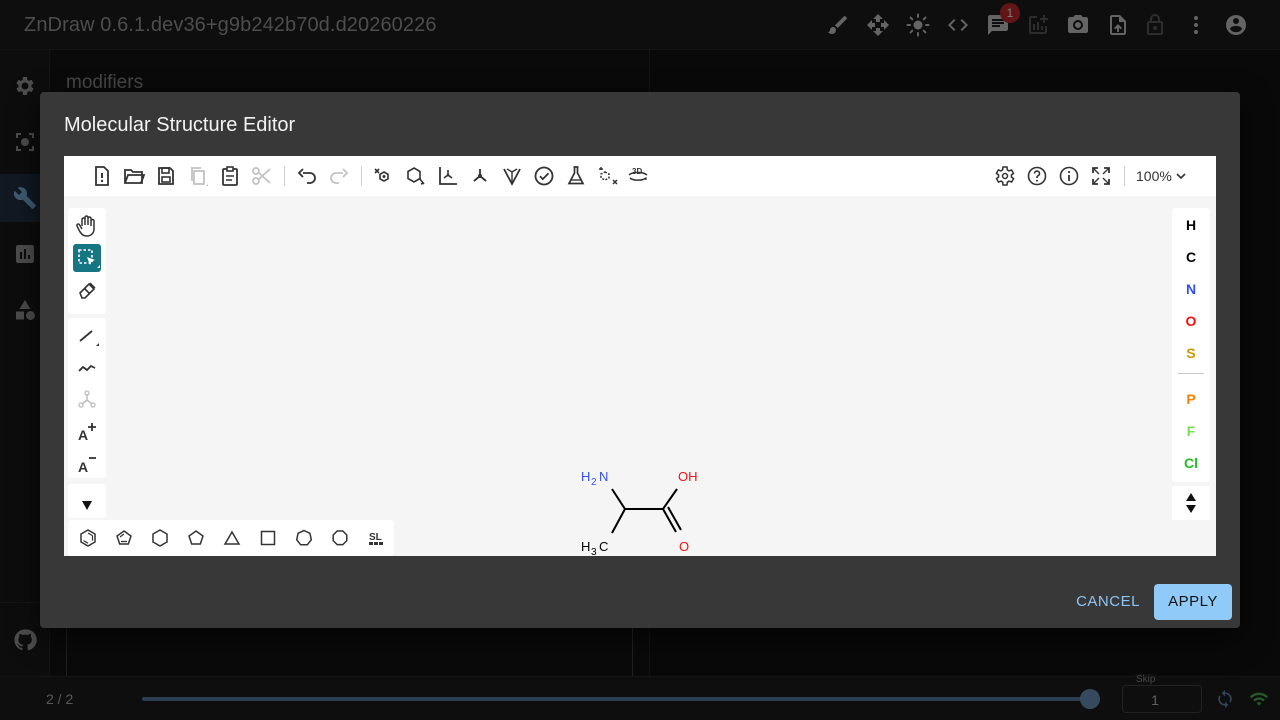 This screenshot has width=1280, height=720. I want to click on atom-button-f: F, so click(1191, 431).